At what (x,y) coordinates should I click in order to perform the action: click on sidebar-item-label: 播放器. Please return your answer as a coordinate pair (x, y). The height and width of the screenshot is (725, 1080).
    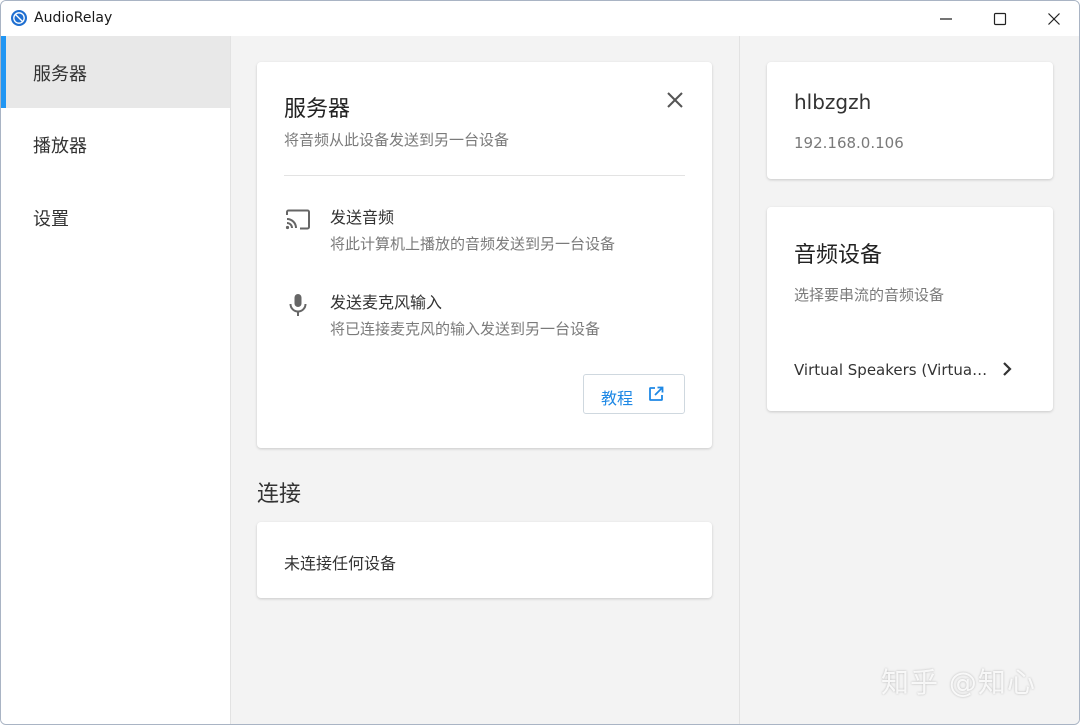
    Looking at the image, I should click on (60, 146).